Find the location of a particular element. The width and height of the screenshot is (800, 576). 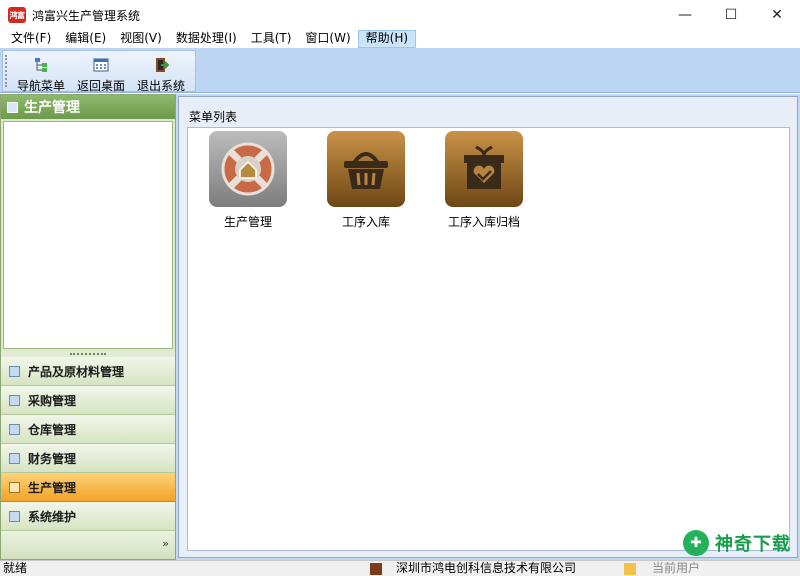

panel-square-icon is located at coordinates (12, 107).